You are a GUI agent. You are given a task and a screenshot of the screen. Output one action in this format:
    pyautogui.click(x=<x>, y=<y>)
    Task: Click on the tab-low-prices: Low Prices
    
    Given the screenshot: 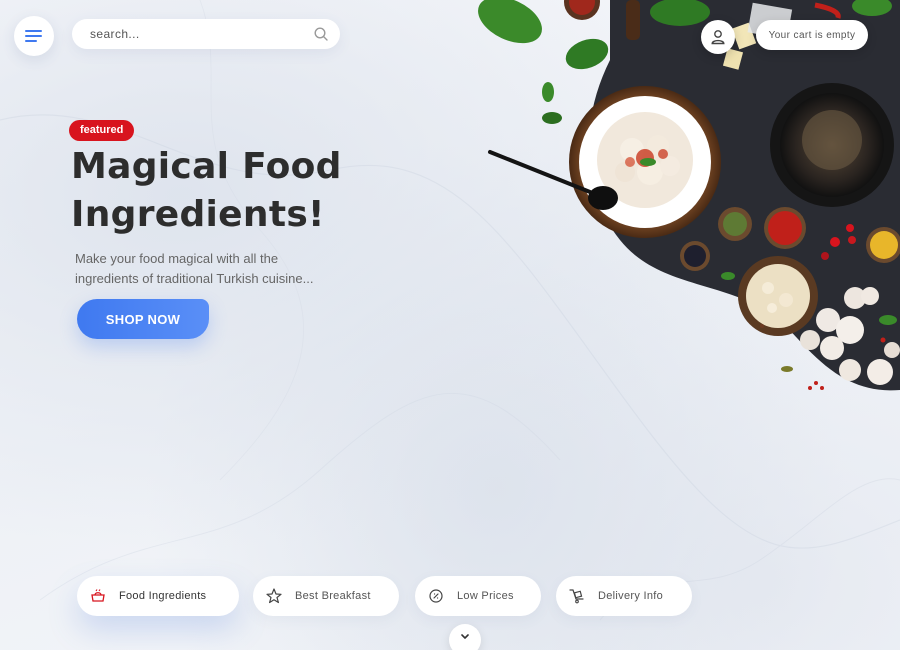 What is the action you would take?
    pyautogui.click(x=478, y=596)
    